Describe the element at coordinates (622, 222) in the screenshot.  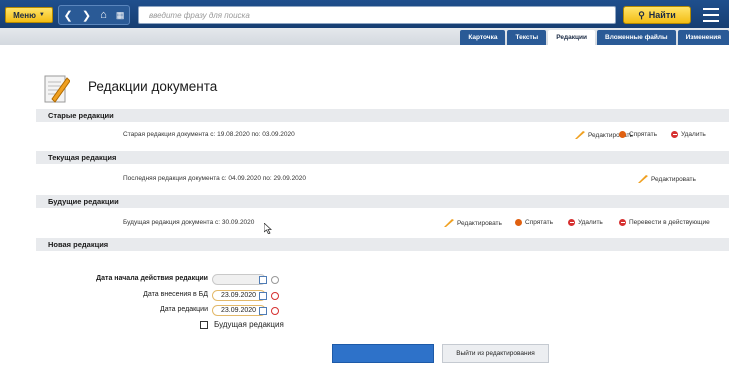
I see `activate-icon` at that location.